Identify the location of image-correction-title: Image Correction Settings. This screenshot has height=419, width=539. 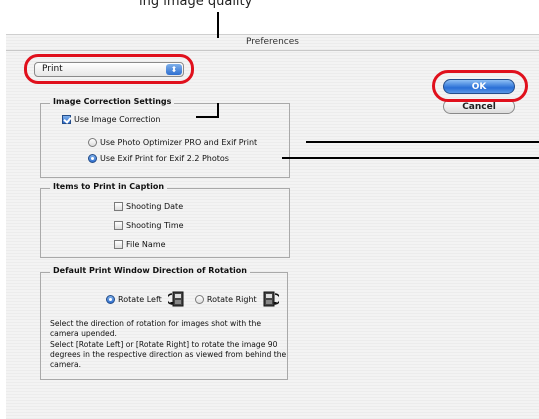
(112, 101).